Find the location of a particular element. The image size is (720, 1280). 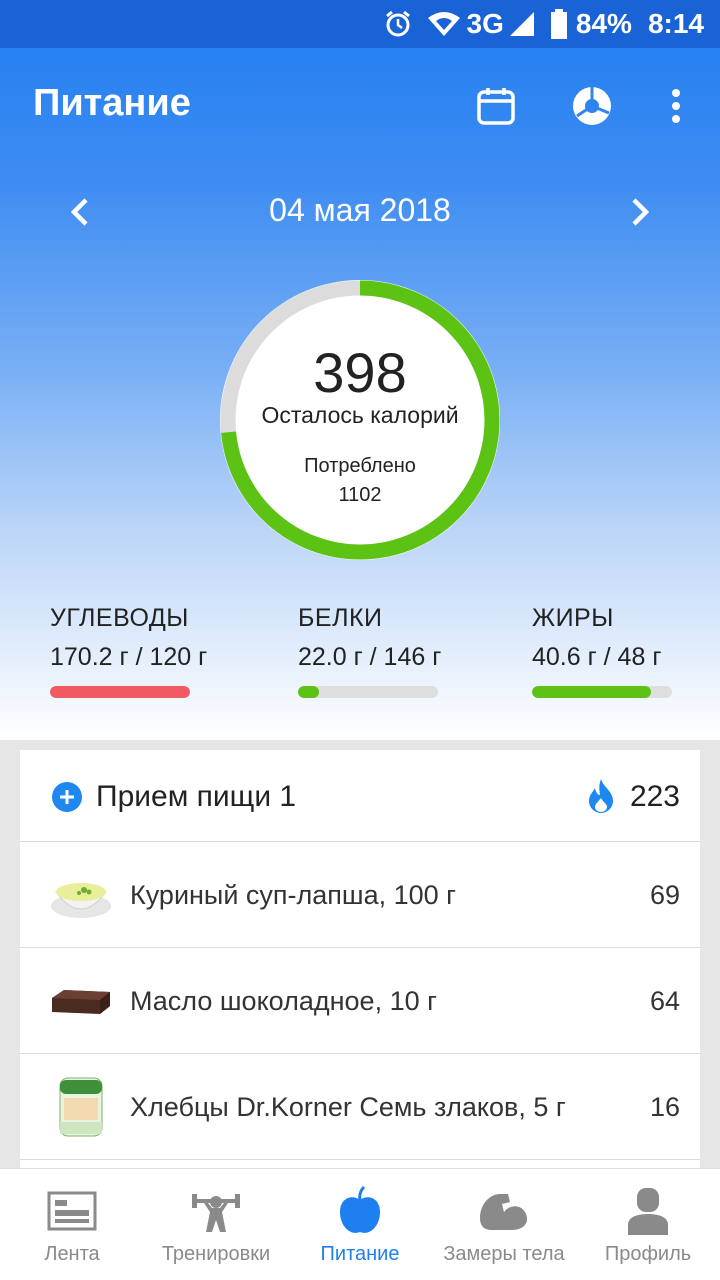

nav-item-nutrition: Питание is located at coordinates (360, 1224).